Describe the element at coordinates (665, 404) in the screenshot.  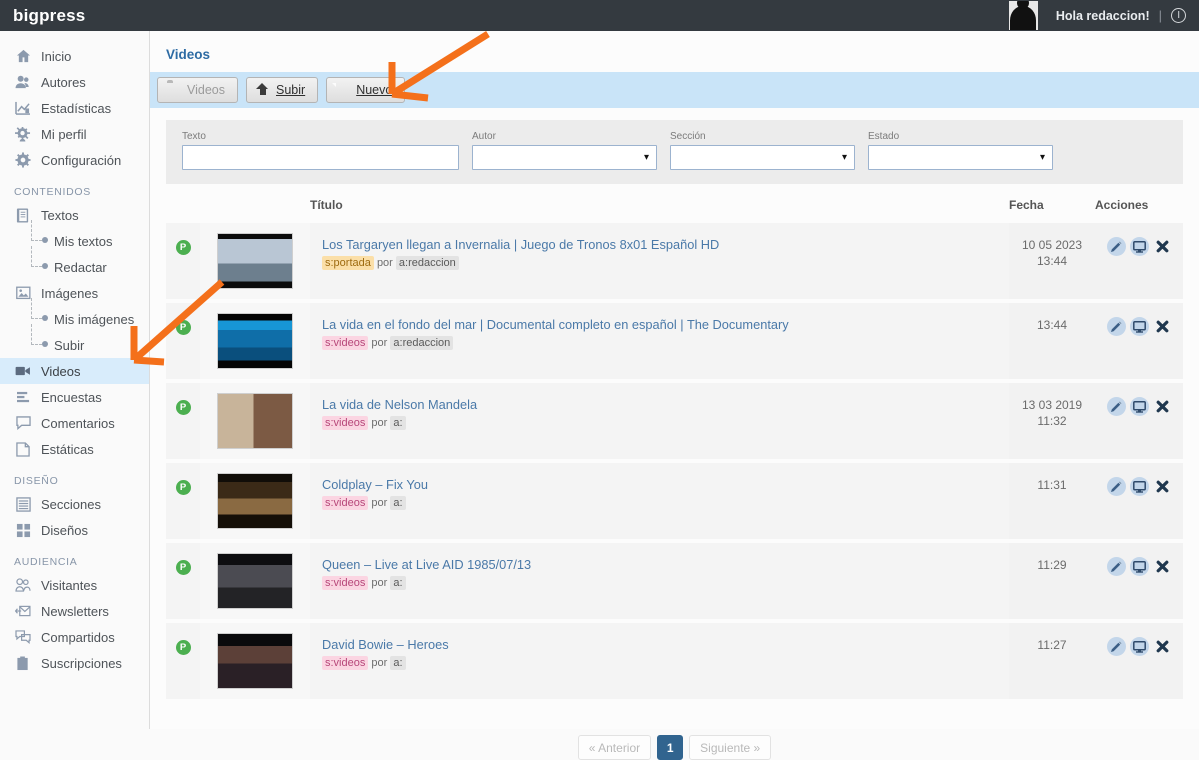
I see `video-title-link: La vida de Nelson Mandela` at that location.